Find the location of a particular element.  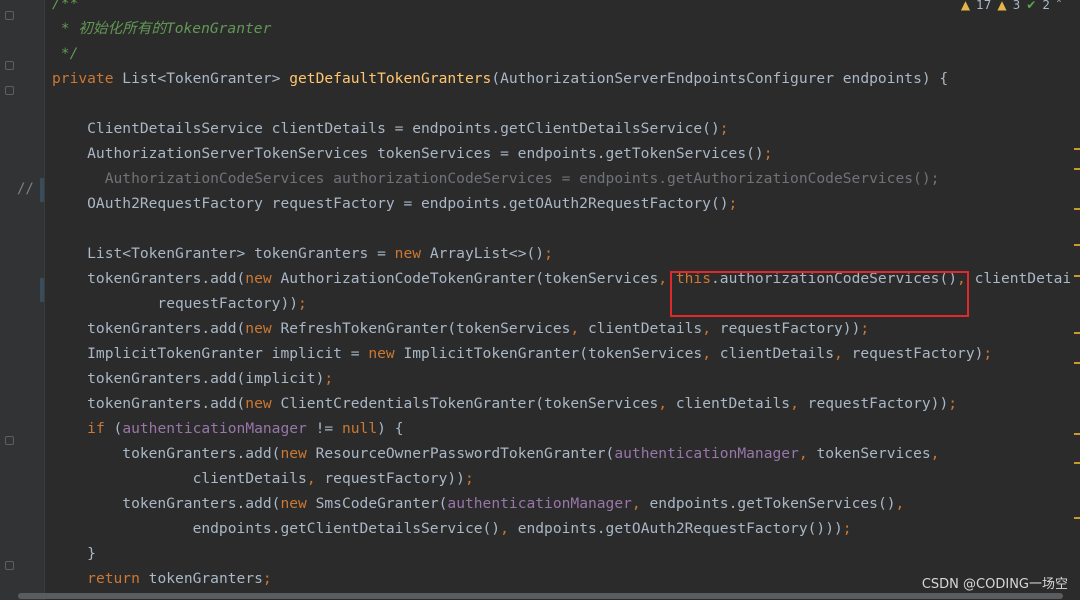

code-token: tokenGranters is located at coordinates (205, 578).